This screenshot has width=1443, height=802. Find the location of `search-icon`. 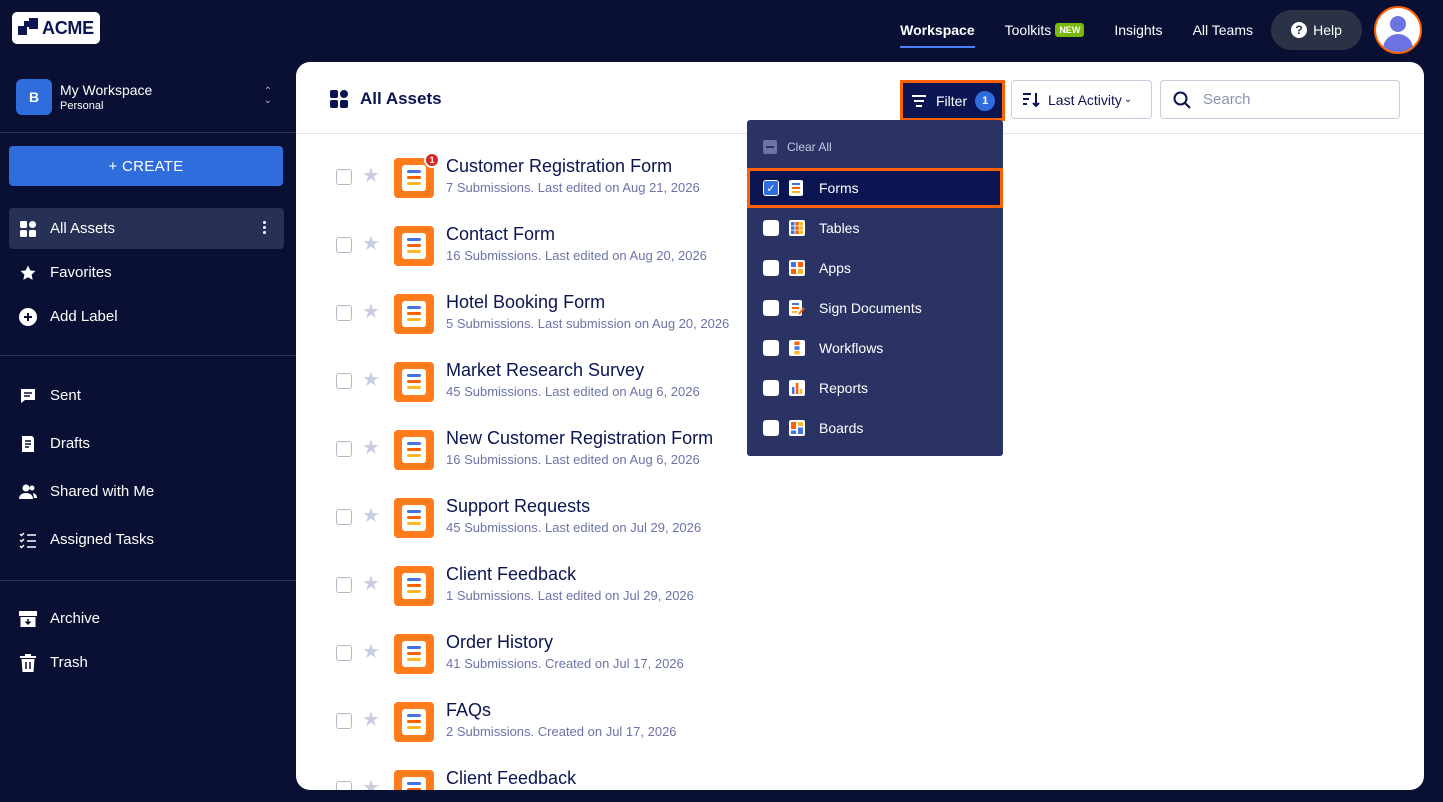

search-icon is located at coordinates (1182, 100).